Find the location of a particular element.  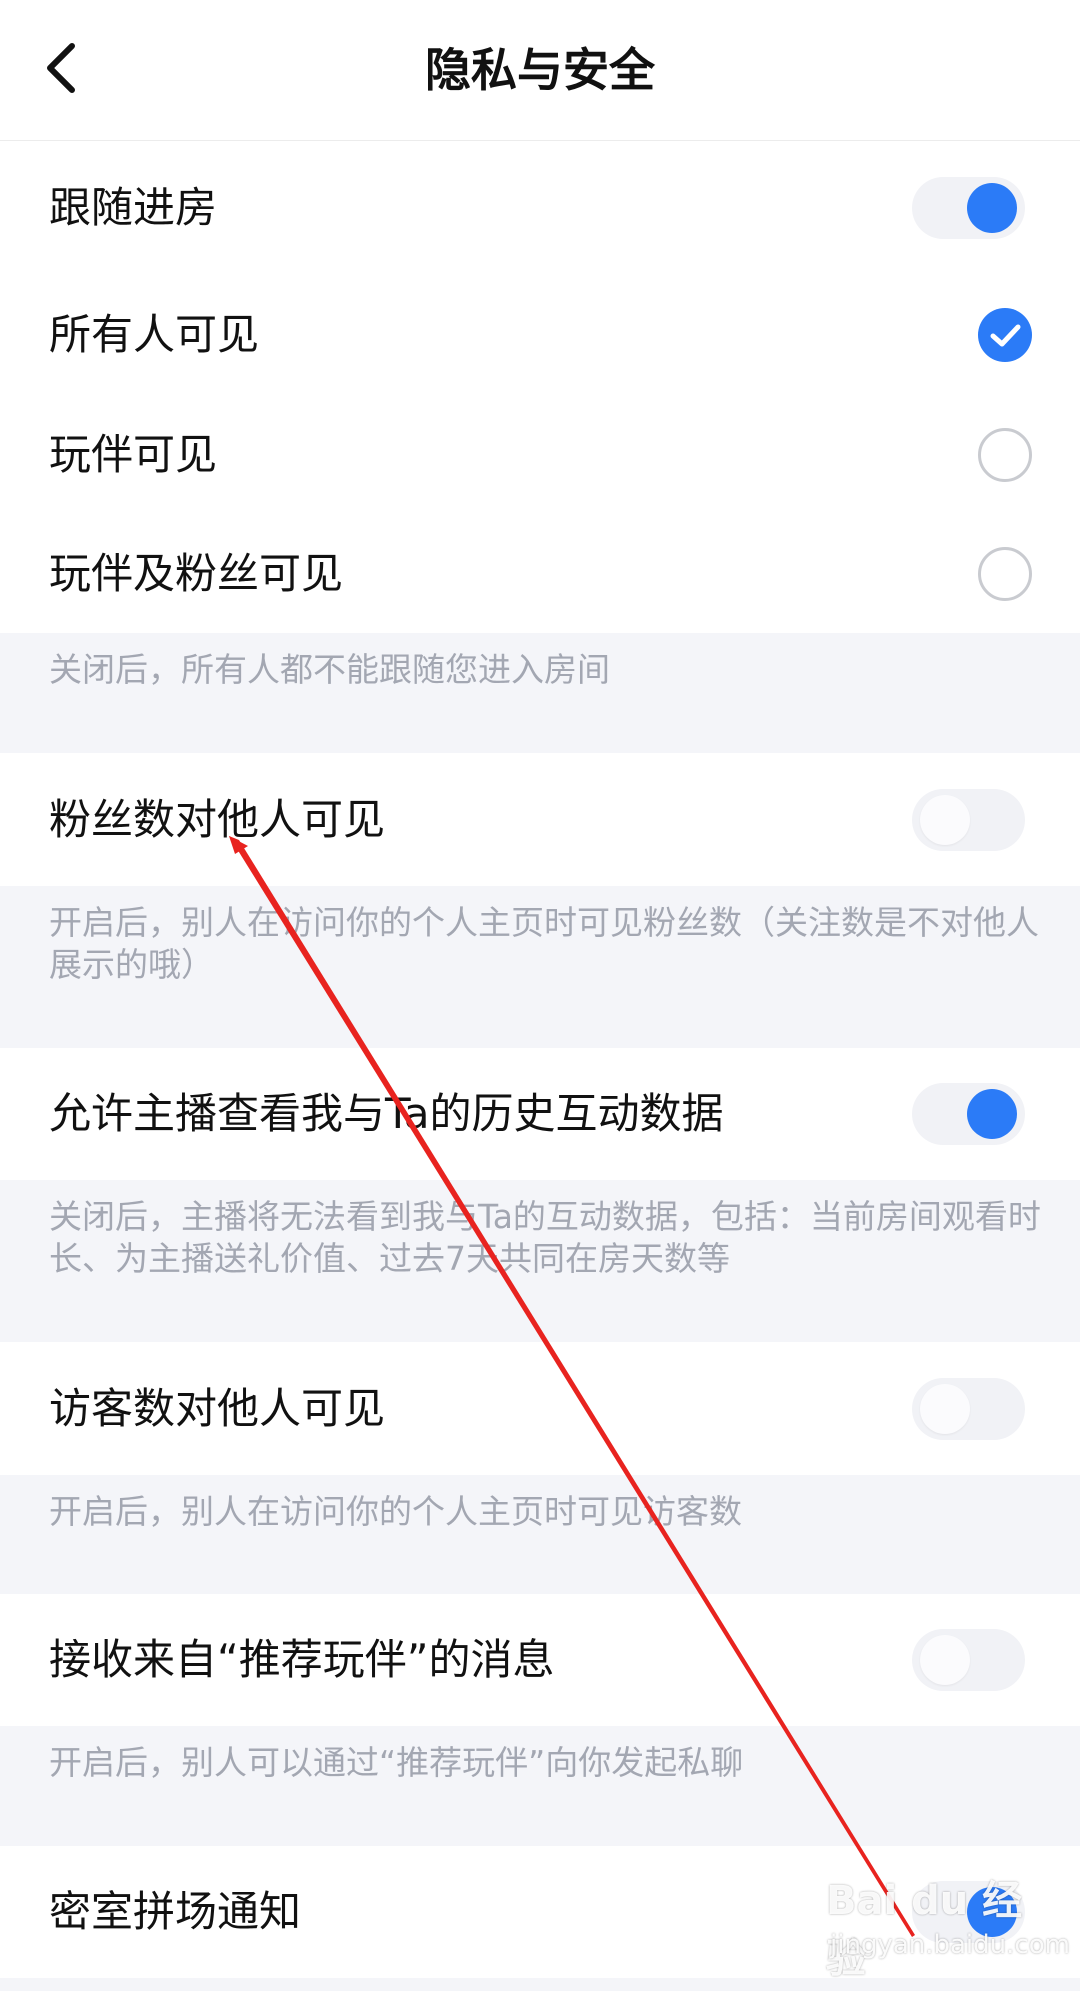

fans-visible-toggle is located at coordinates (968, 819).